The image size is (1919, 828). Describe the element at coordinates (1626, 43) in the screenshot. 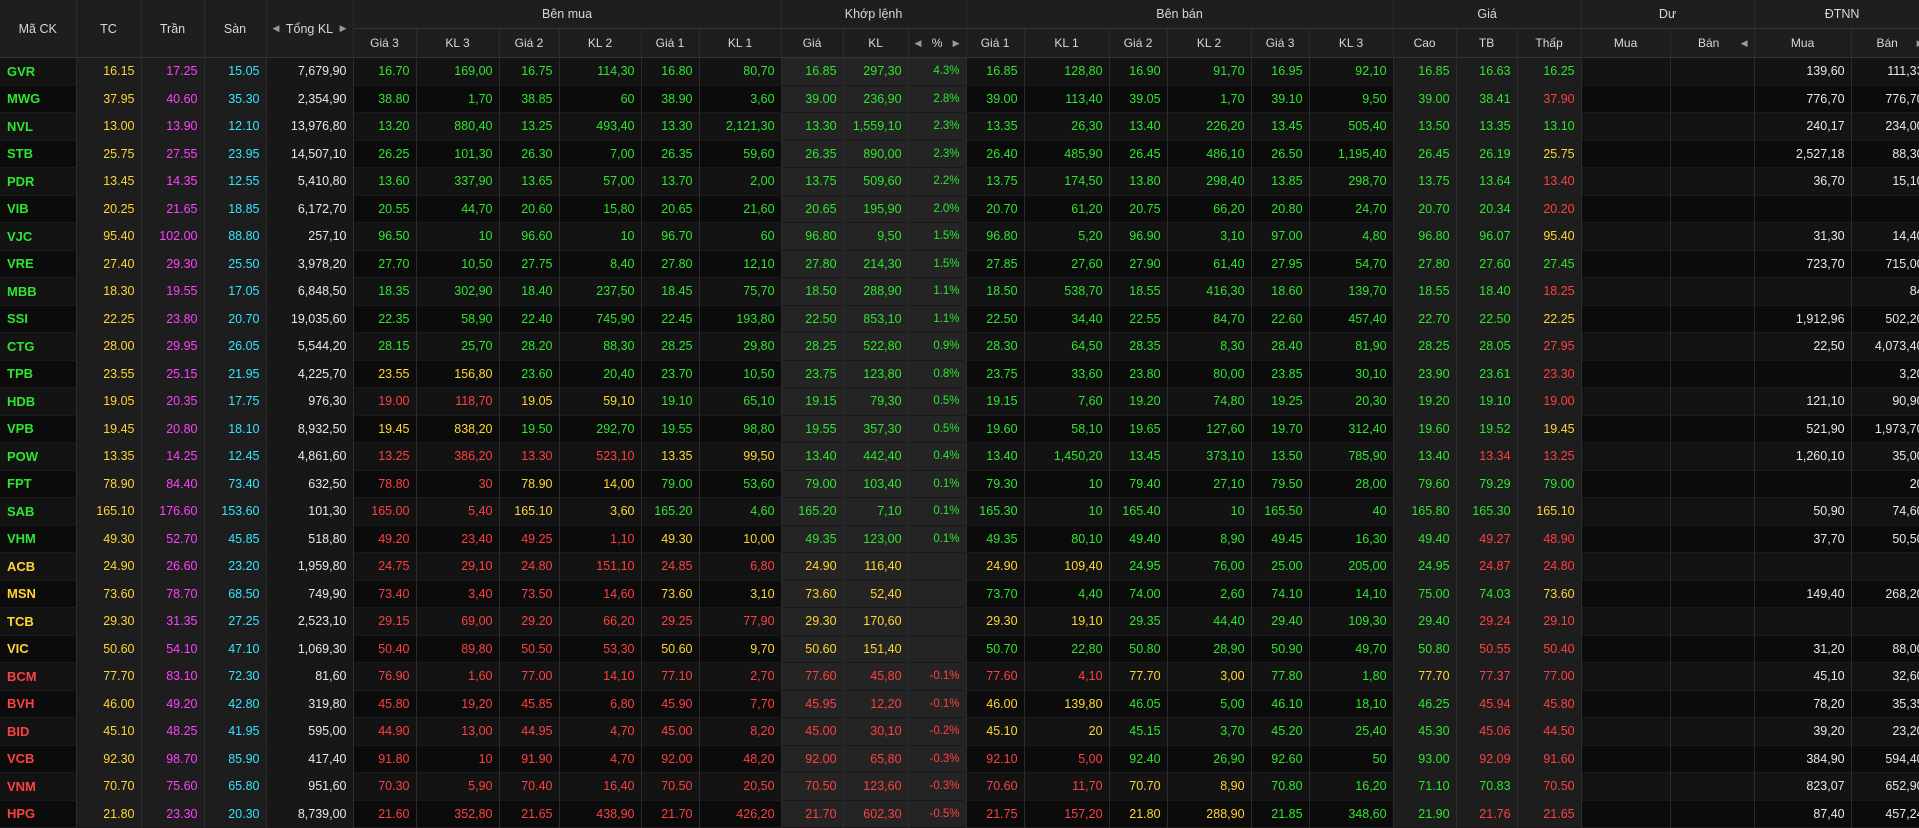

I see `col-du-mua: Mua` at that location.